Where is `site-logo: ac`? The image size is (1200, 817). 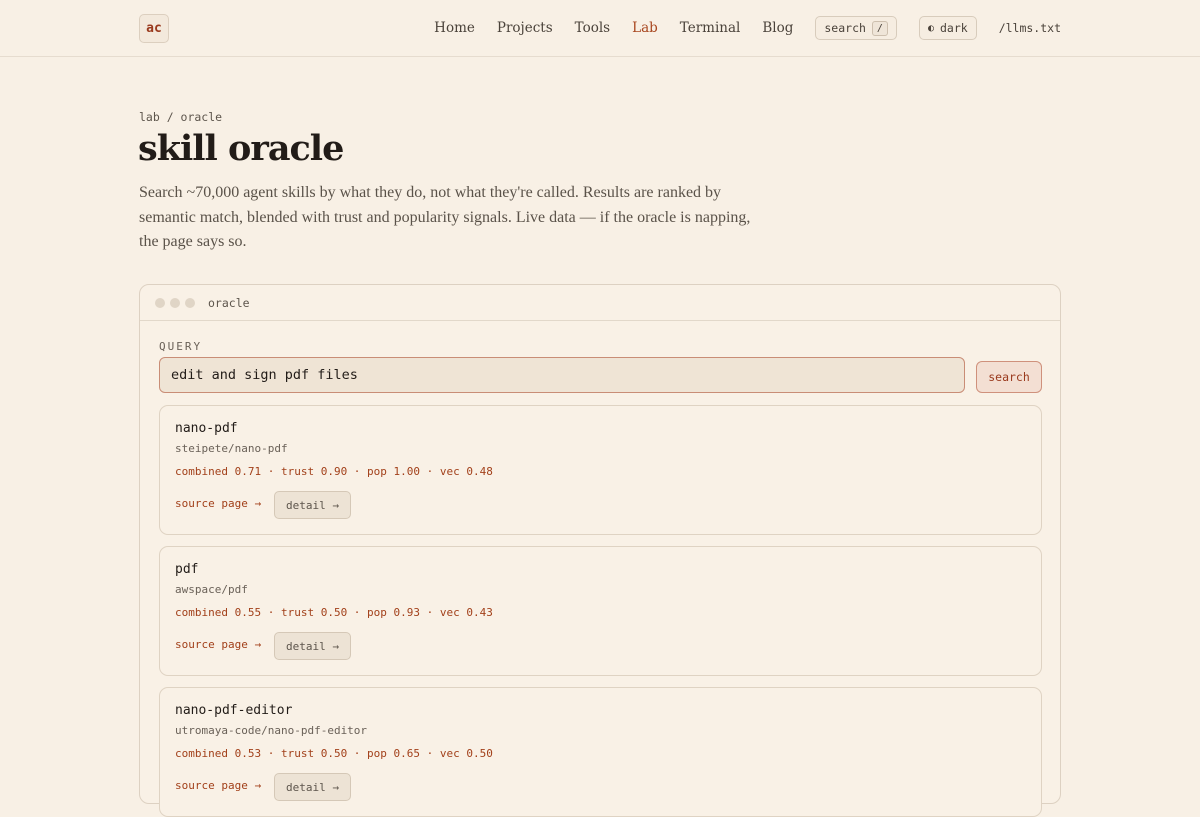 site-logo: ac is located at coordinates (154, 28).